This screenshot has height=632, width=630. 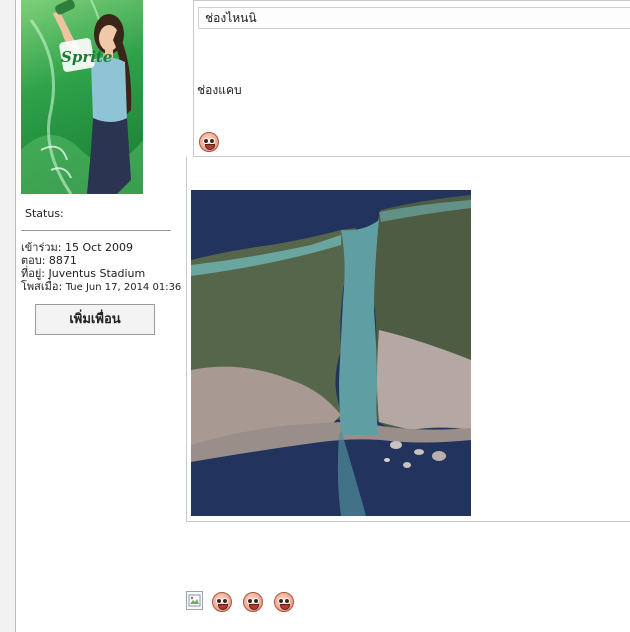 What do you see at coordinates (194, 600) in the screenshot?
I see `broken-image-icon` at bounding box center [194, 600].